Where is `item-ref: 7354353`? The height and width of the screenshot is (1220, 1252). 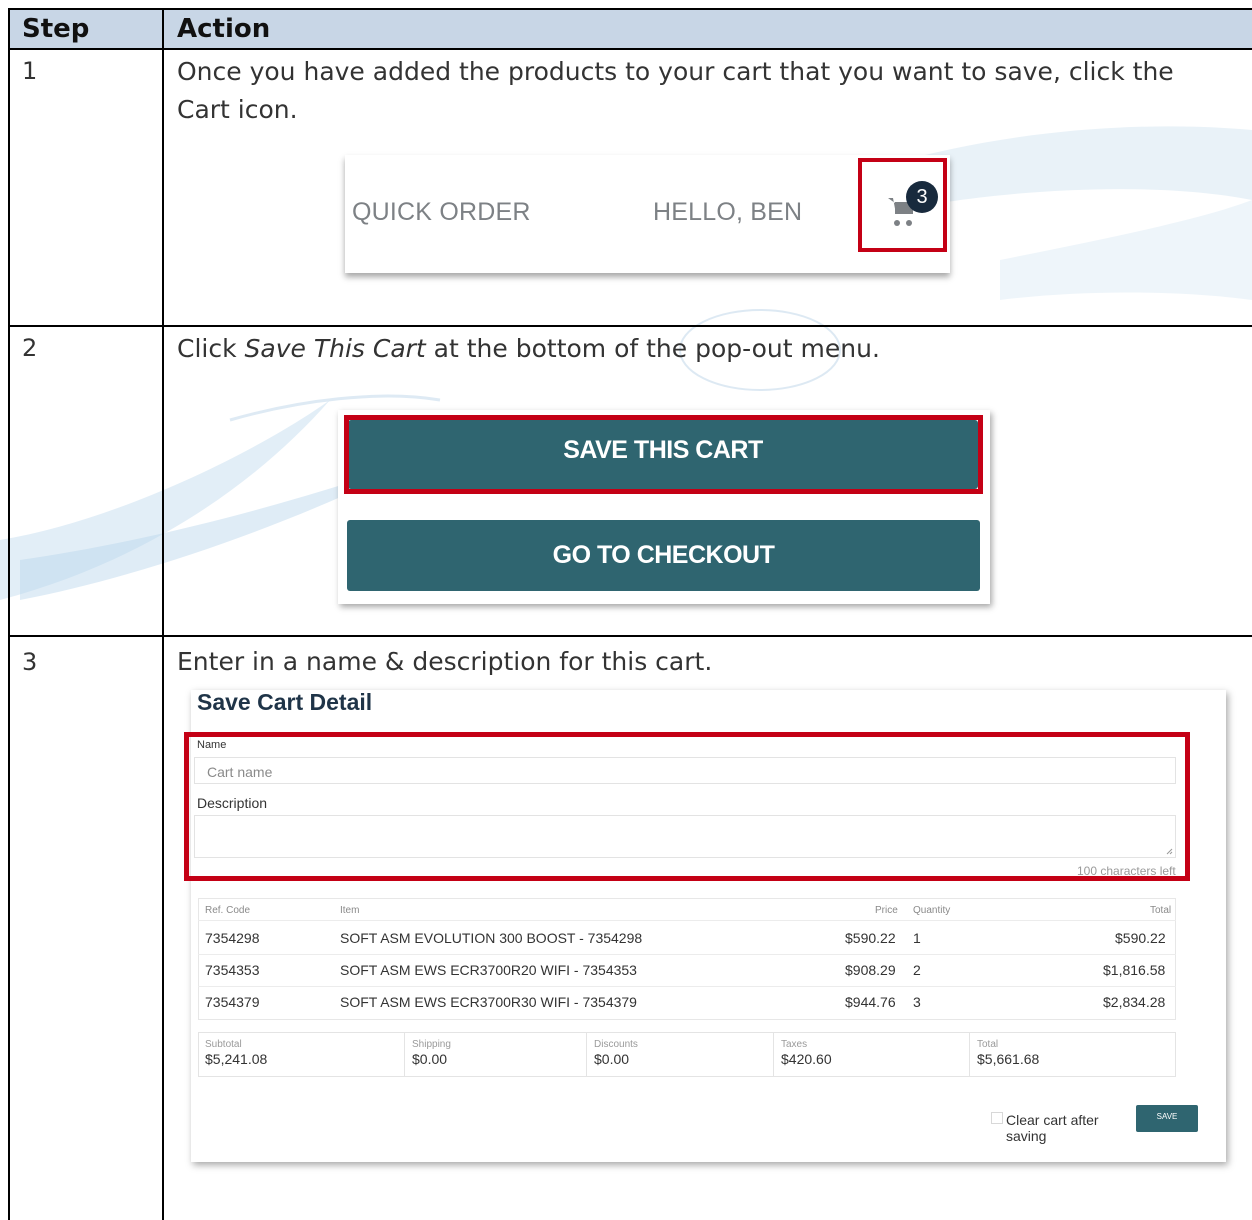
item-ref: 7354353 is located at coordinates (232, 970).